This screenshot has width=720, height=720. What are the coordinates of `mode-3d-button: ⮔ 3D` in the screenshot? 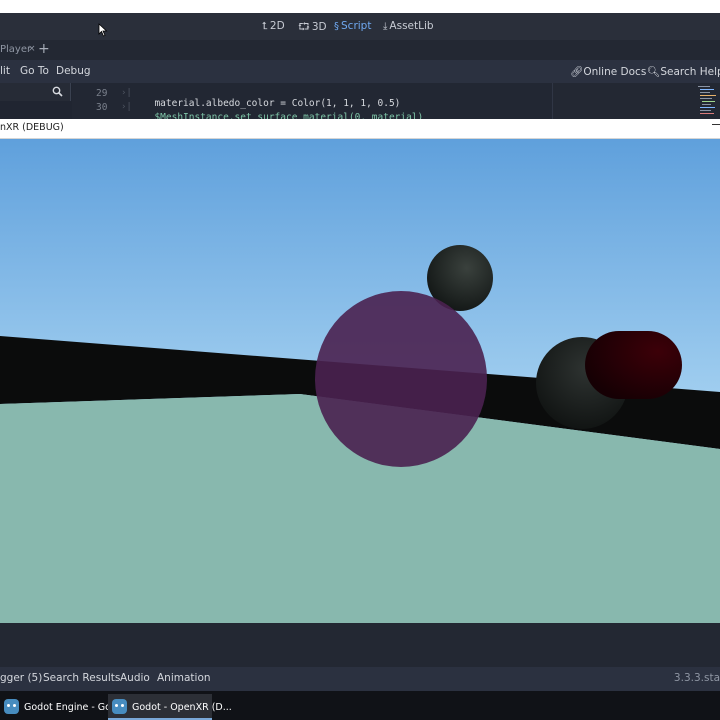 It's located at (312, 27).